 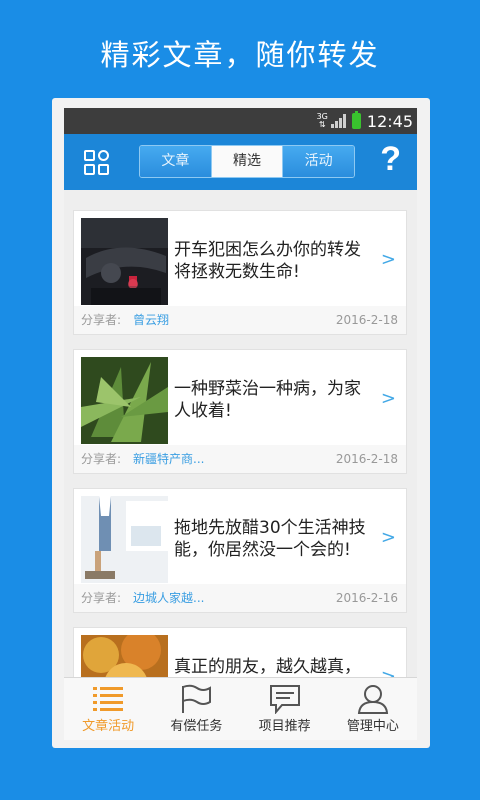 What do you see at coordinates (284, 726) in the screenshot?
I see `tab-label: 项目推荐` at bounding box center [284, 726].